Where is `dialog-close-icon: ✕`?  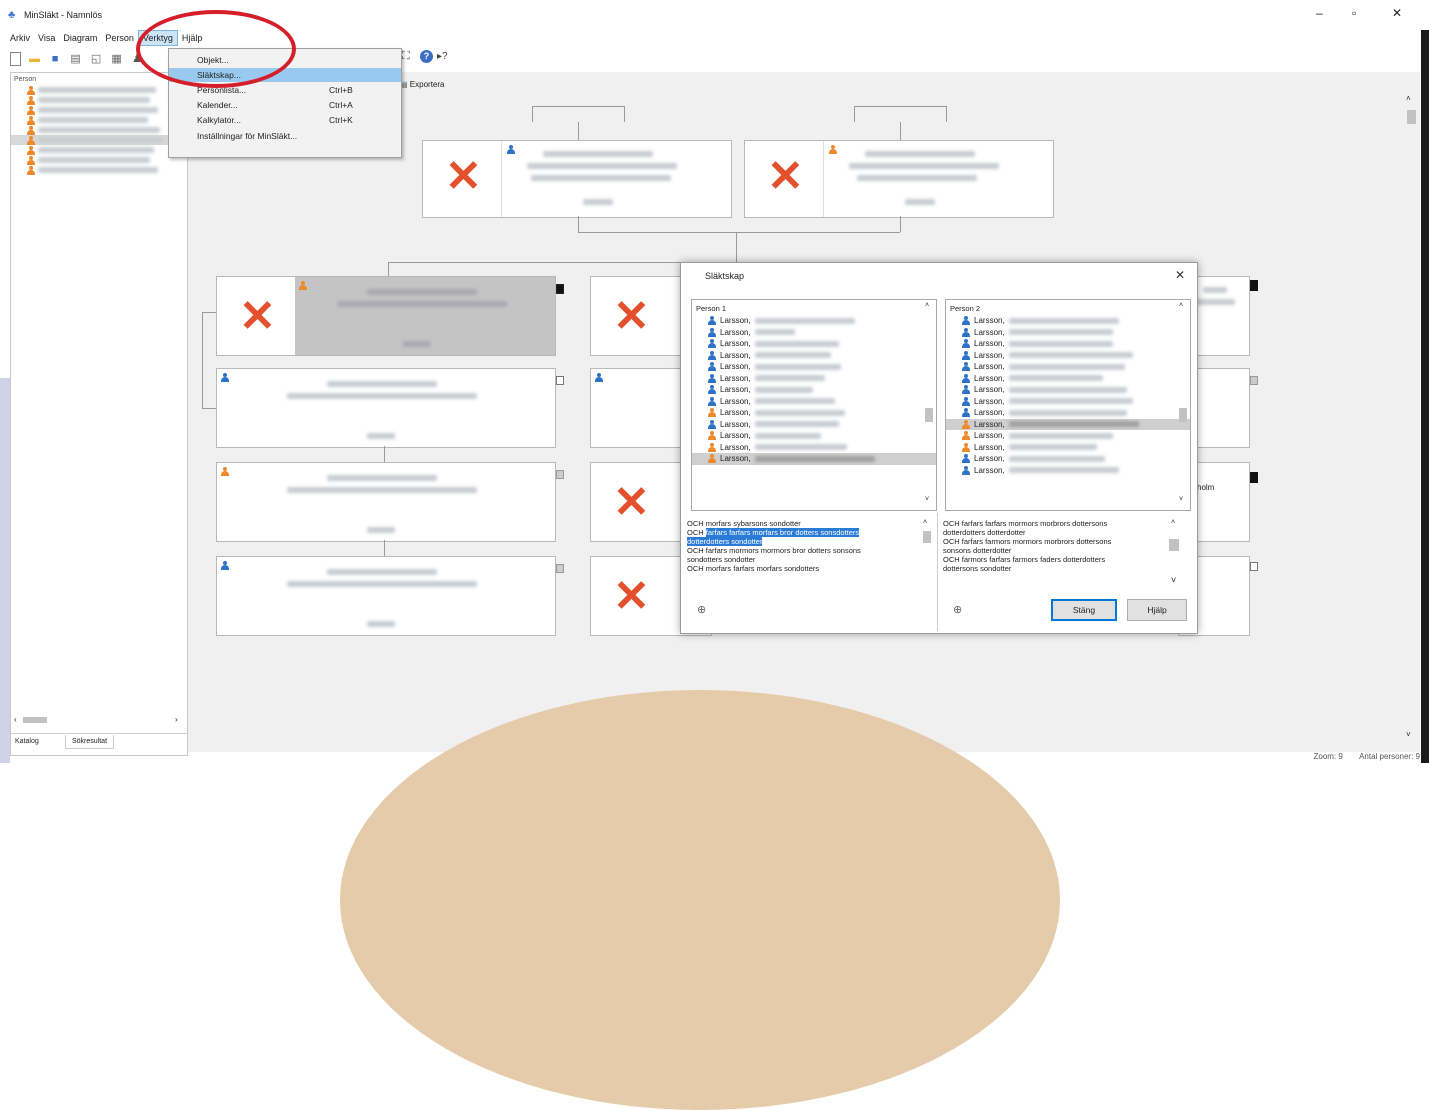 dialog-close-icon: ✕ is located at coordinates (1180, 275).